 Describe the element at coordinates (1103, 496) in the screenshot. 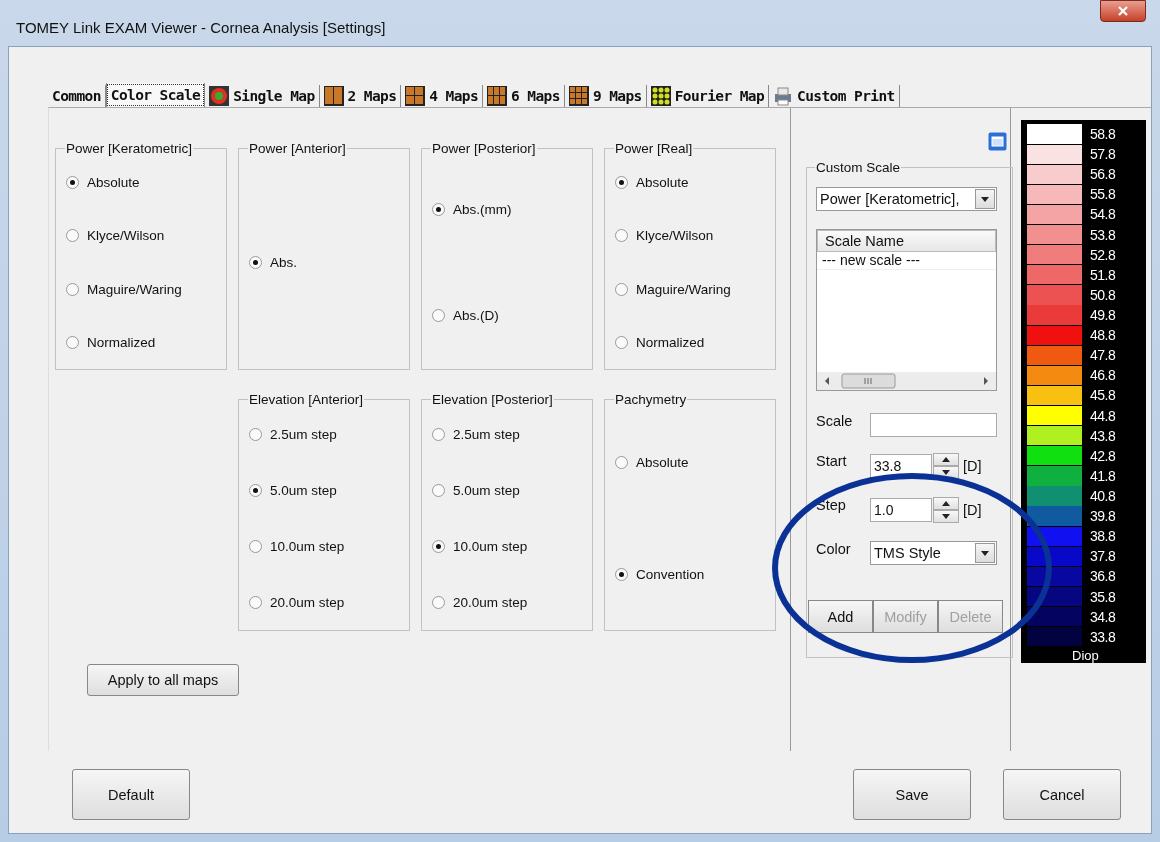

I see `scale-value: 40.8` at that location.